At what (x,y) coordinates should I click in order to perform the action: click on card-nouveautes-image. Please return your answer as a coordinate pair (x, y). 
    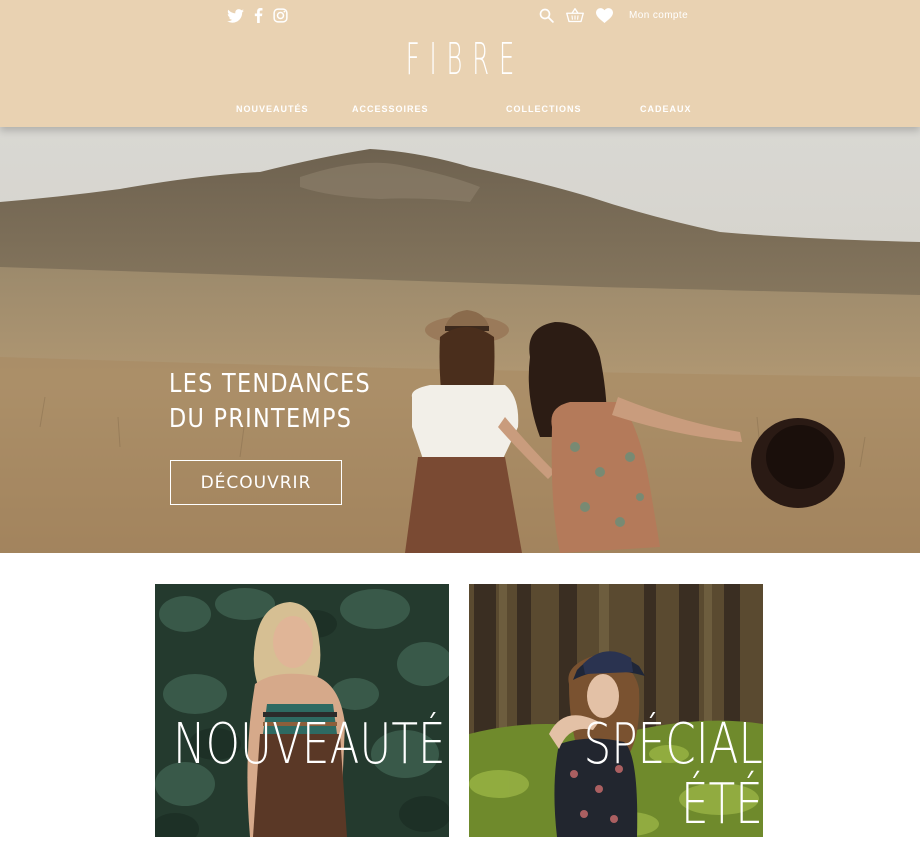
    Looking at the image, I should click on (302, 710).